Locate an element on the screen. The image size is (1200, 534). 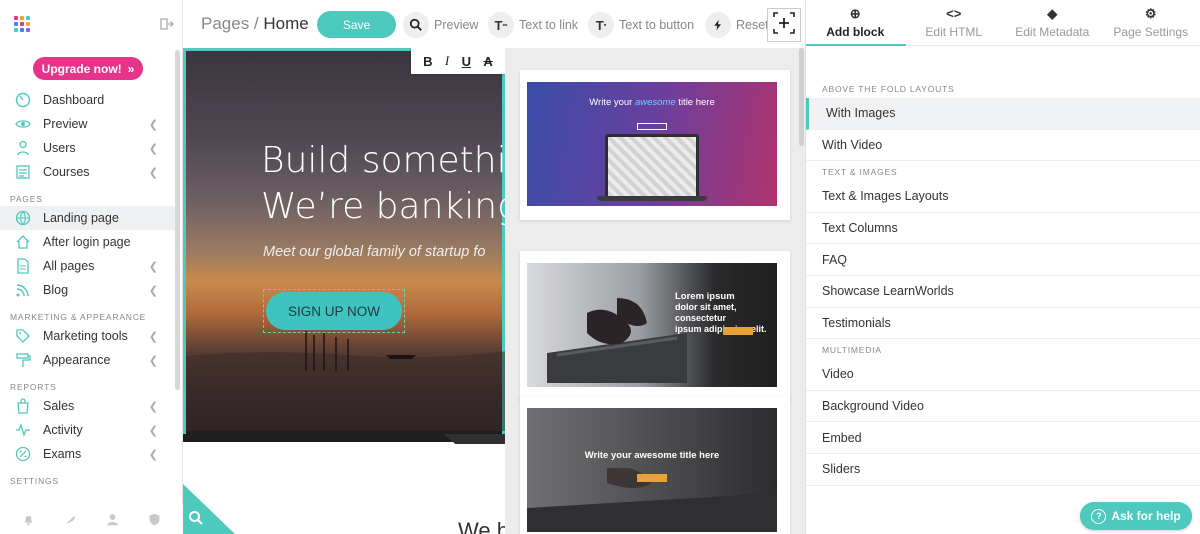
section-marketing: MARKETING & APPEARANCE is located at coordinates (78, 317).